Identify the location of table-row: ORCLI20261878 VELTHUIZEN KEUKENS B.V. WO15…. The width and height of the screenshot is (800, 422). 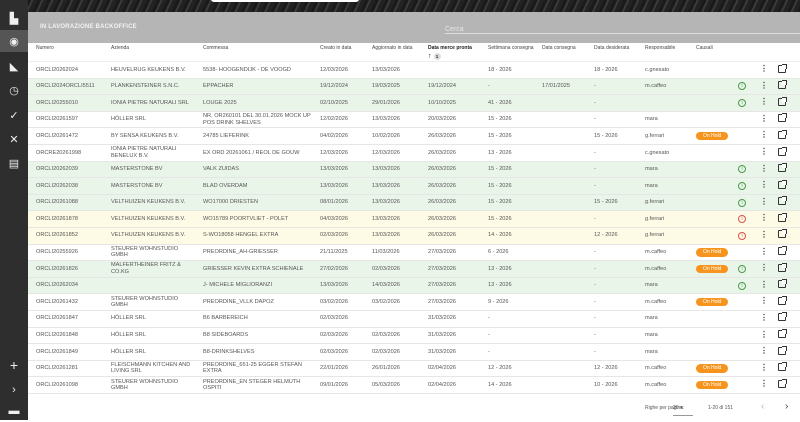
(414, 219).